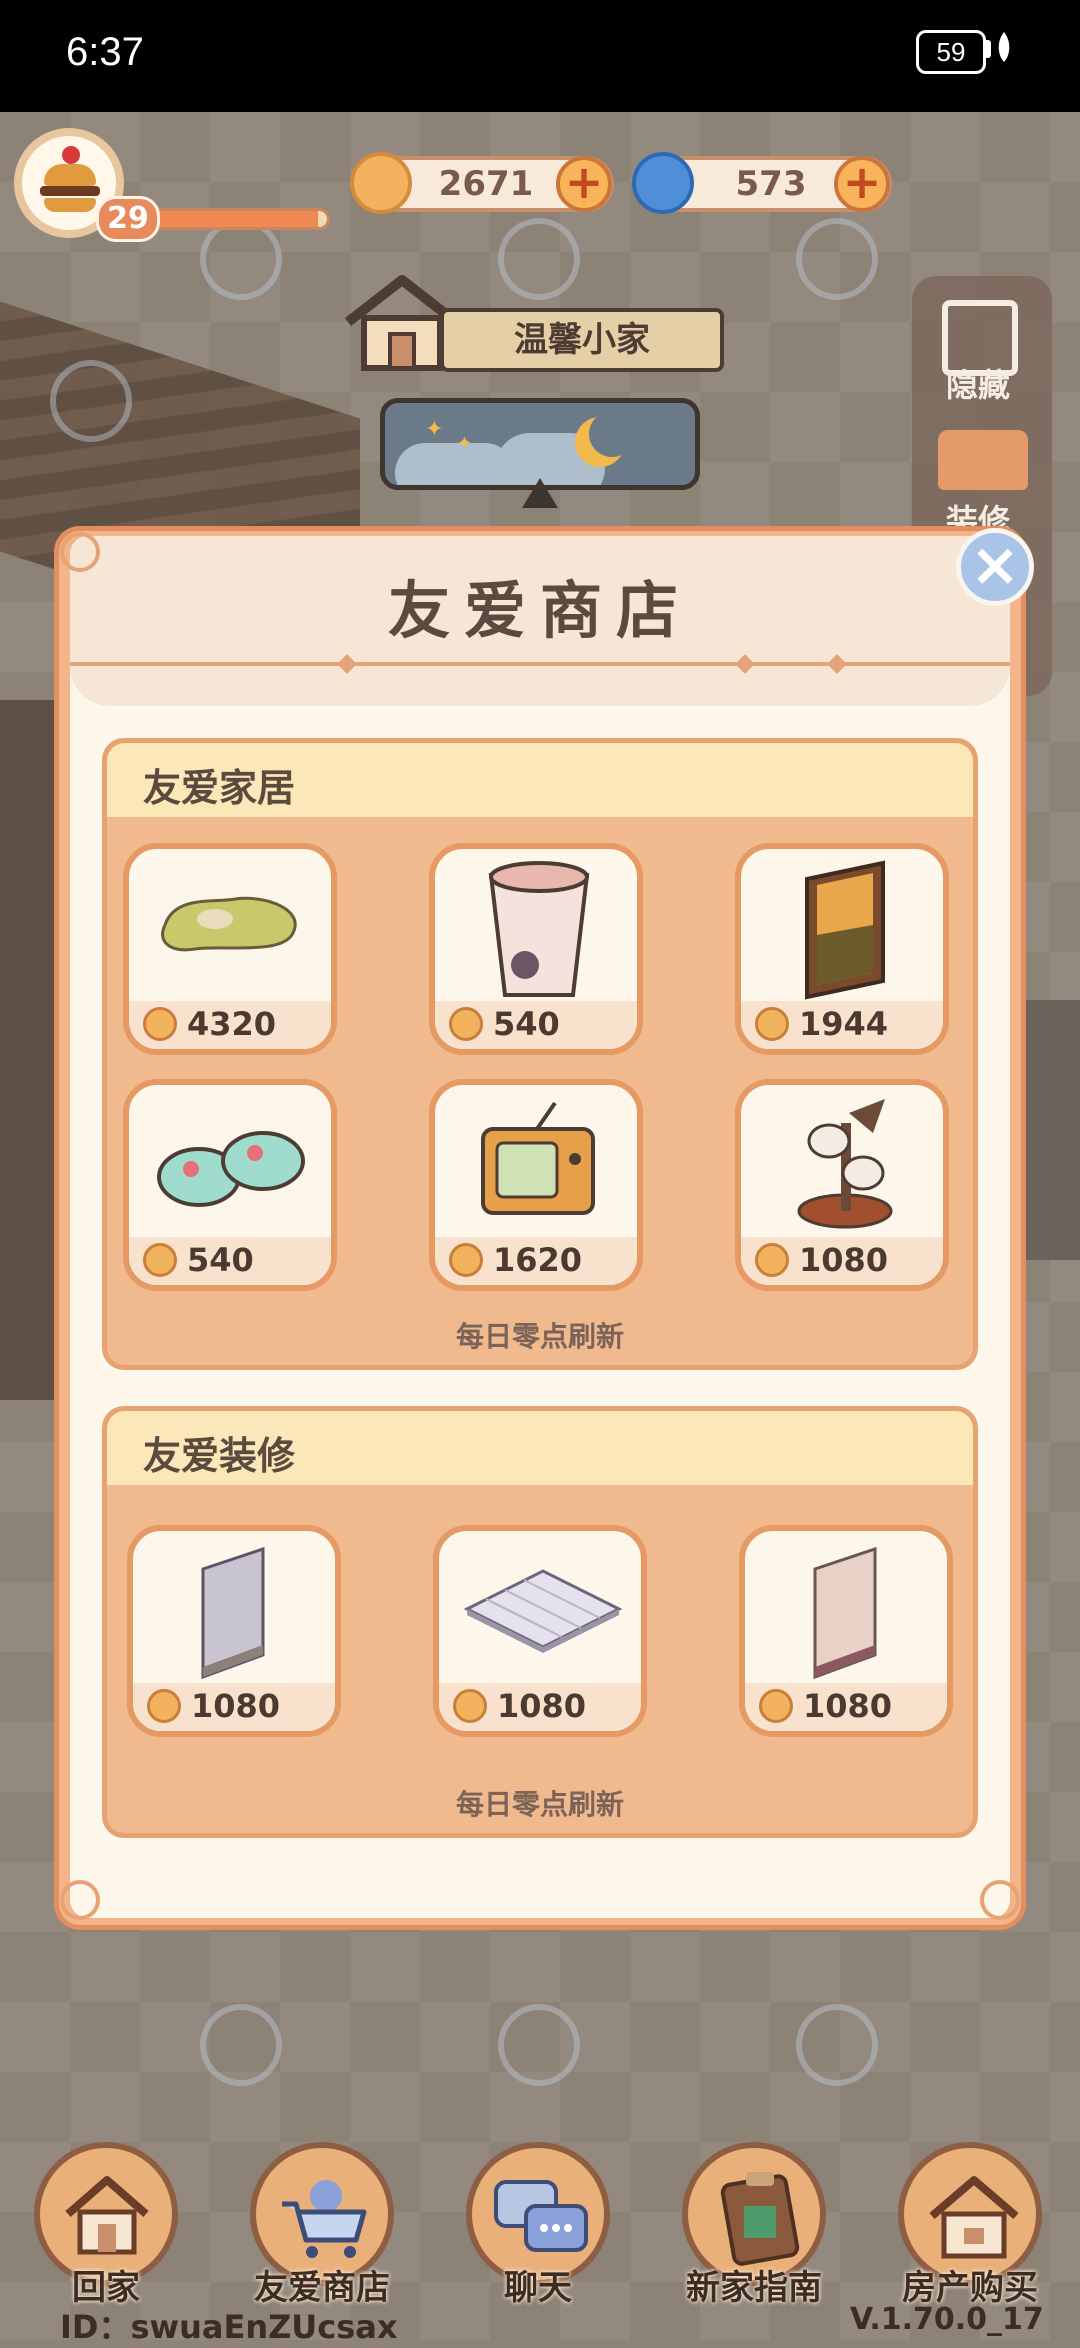  I want to click on header-divider, so click(540, 664).